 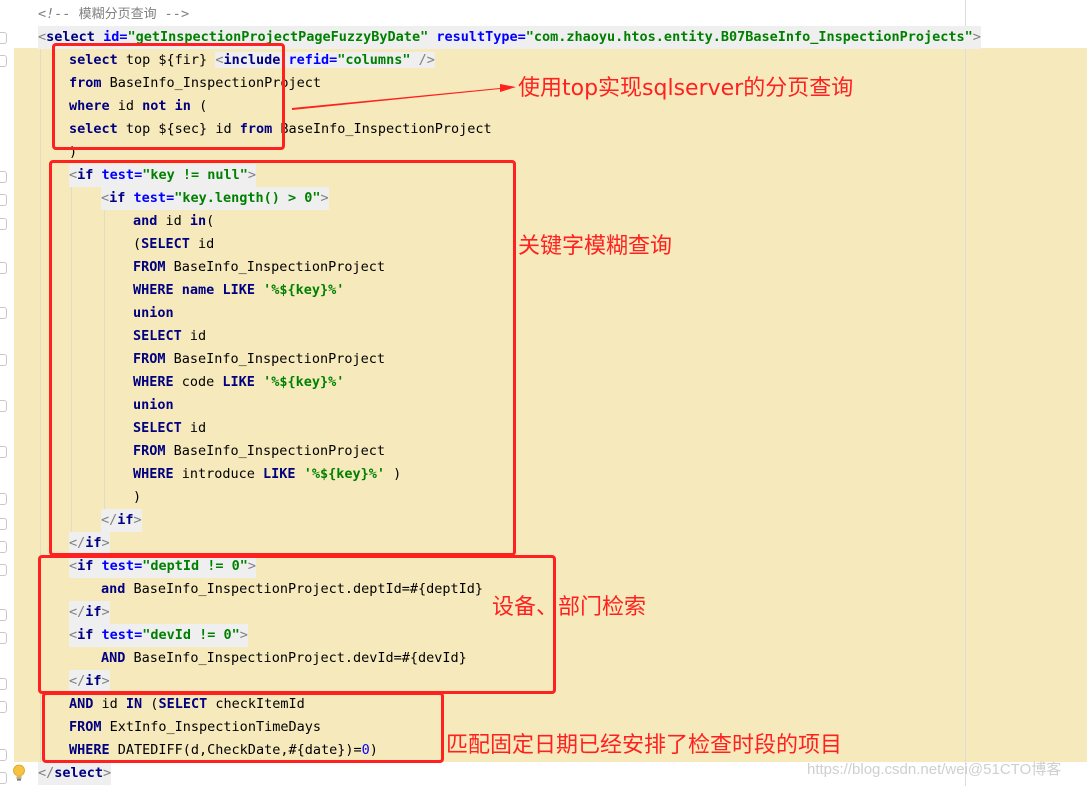 What do you see at coordinates (595, 246) in the screenshot?
I see `annotation-keyword-fuzzy: 关键字模糊查询` at bounding box center [595, 246].